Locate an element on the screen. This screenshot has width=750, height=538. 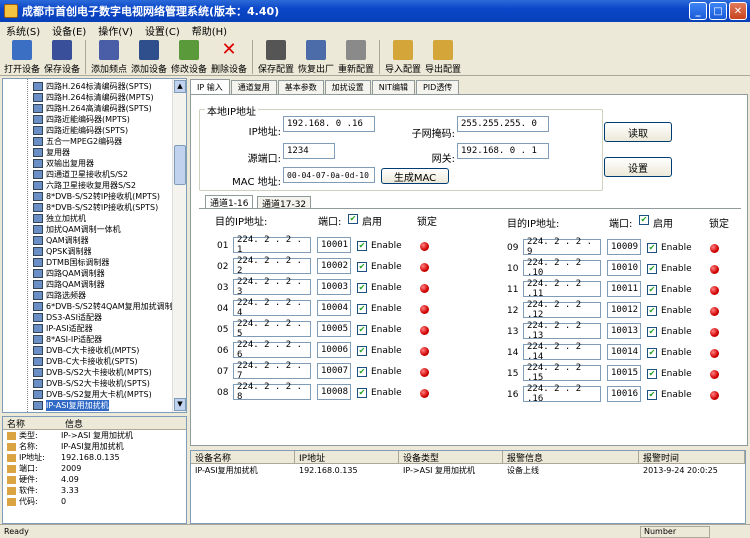
add-device-button: 添加设备 is located at coordinates (149, 57).